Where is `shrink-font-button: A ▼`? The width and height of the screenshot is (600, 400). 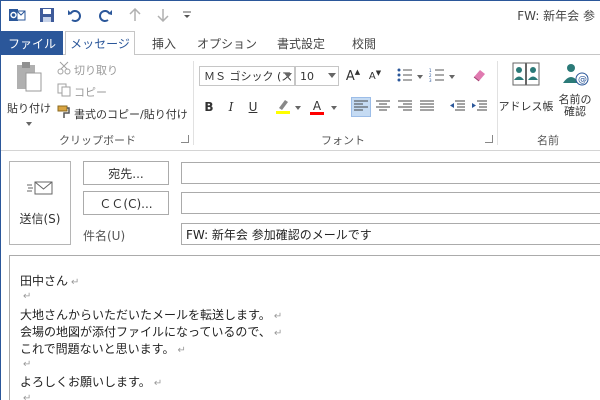 shrink-font-button: A ▼ is located at coordinates (375, 76).